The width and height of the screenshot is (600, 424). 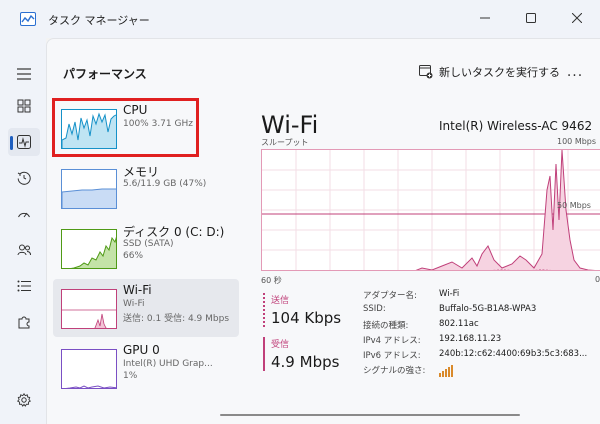 What do you see at coordinates (141, 350) in the screenshot?
I see `resource-name: GPU 0` at bounding box center [141, 350].